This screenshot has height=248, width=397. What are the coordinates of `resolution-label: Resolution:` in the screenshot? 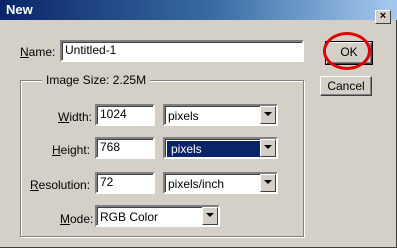 It's located at (60, 185).